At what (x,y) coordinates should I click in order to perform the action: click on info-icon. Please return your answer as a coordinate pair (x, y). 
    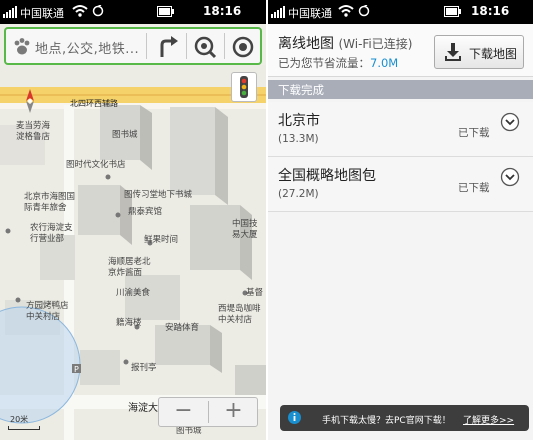
    Looking at the image, I should click on (294, 417).